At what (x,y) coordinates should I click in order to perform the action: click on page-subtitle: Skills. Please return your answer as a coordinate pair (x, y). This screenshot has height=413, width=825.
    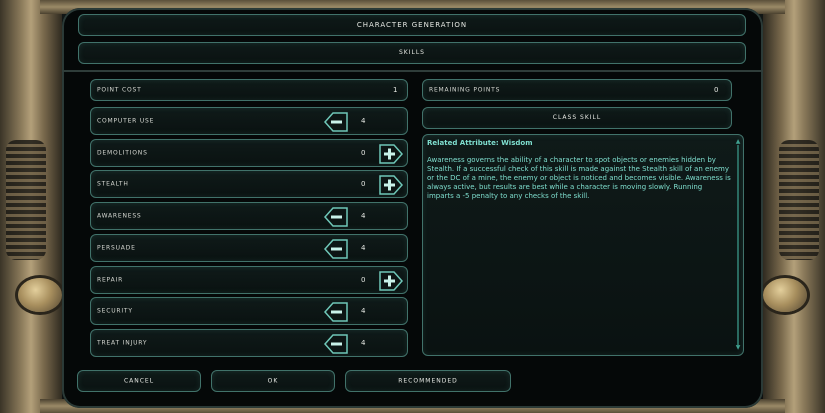
    Looking at the image, I should click on (411, 52).